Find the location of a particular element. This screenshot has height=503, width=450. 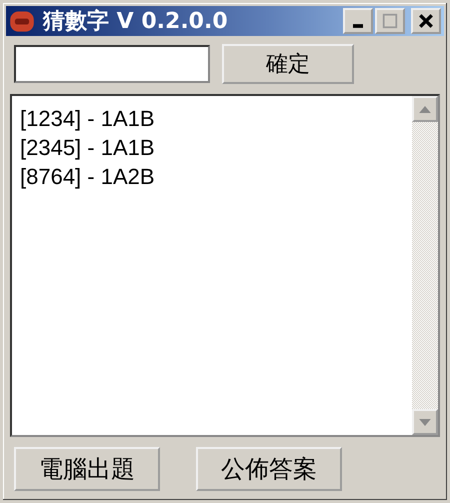

minimize-icon is located at coordinates (358, 26).